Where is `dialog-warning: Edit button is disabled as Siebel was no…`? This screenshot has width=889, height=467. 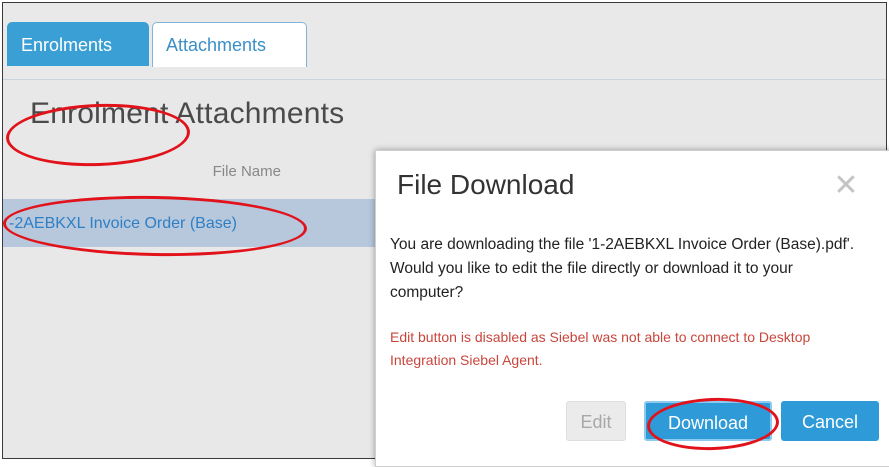 dialog-warning: Edit button is disabled as Siebel was no… is located at coordinates (600, 348).